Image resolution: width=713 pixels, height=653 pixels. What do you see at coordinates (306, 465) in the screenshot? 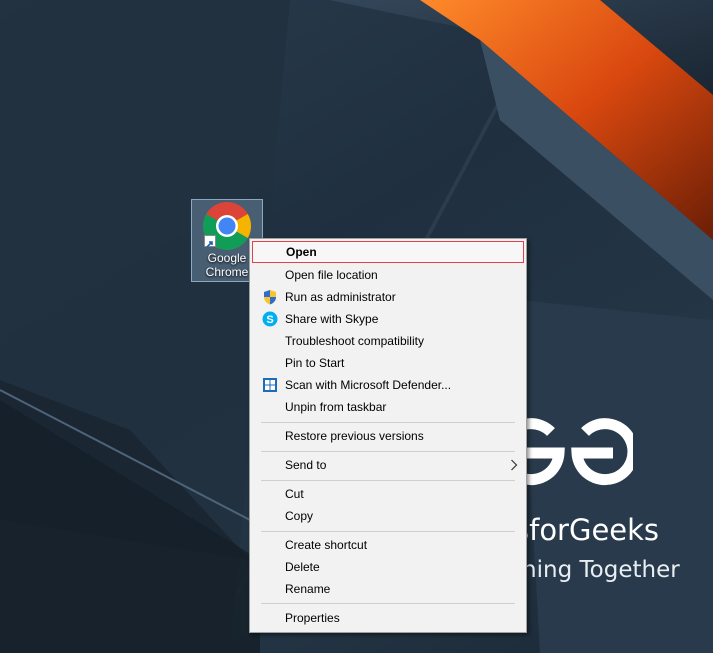
I see `menu-item-label: Send to` at bounding box center [306, 465].